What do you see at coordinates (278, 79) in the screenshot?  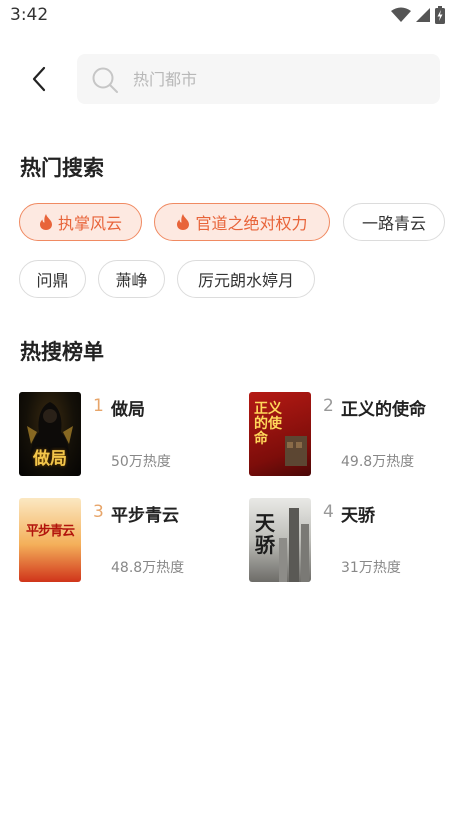 I see `search-input` at bounding box center [278, 79].